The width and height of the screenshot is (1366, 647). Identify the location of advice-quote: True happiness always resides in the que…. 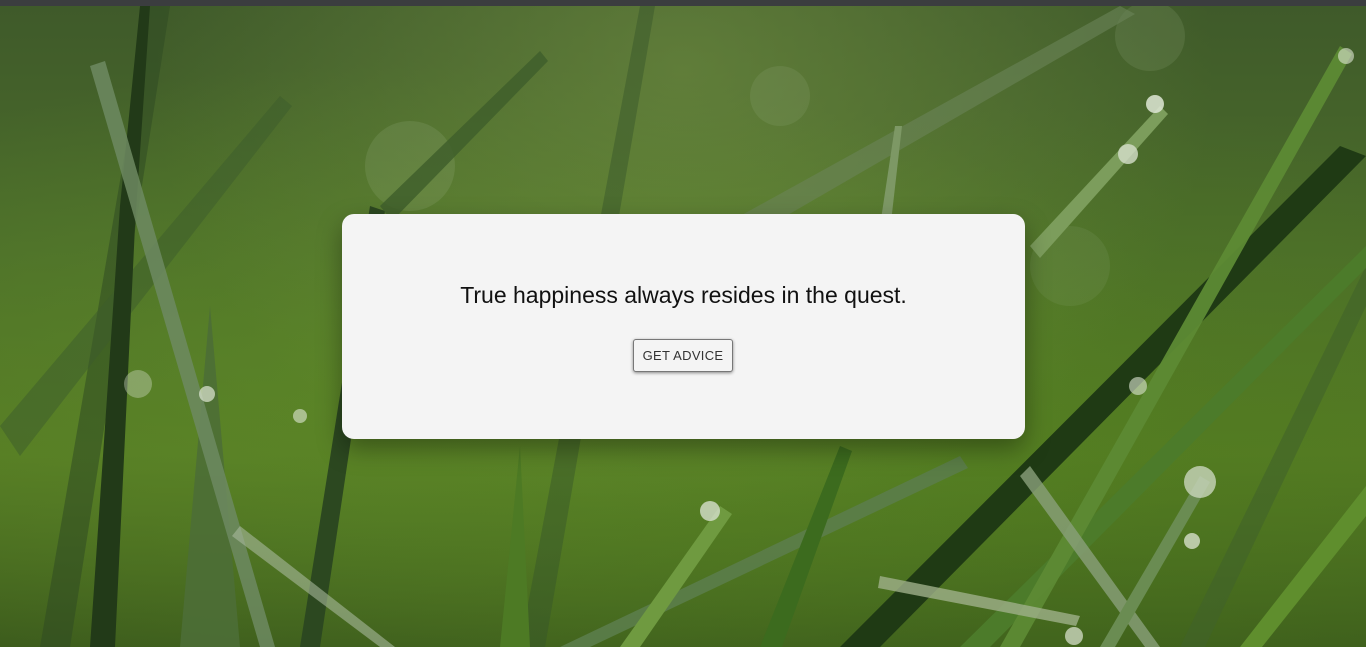
(683, 295).